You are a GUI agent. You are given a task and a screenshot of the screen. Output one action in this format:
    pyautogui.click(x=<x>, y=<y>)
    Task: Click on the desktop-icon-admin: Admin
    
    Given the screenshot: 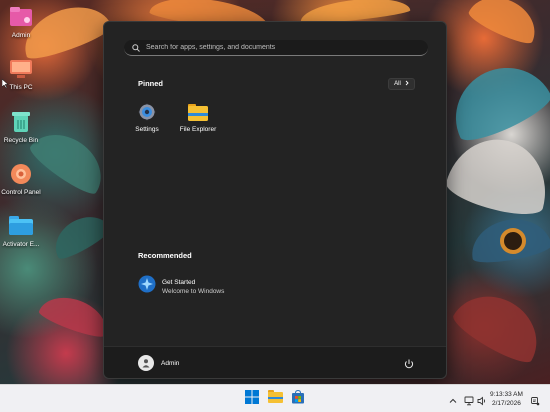 What is the action you would take?
    pyautogui.click(x=22, y=22)
    